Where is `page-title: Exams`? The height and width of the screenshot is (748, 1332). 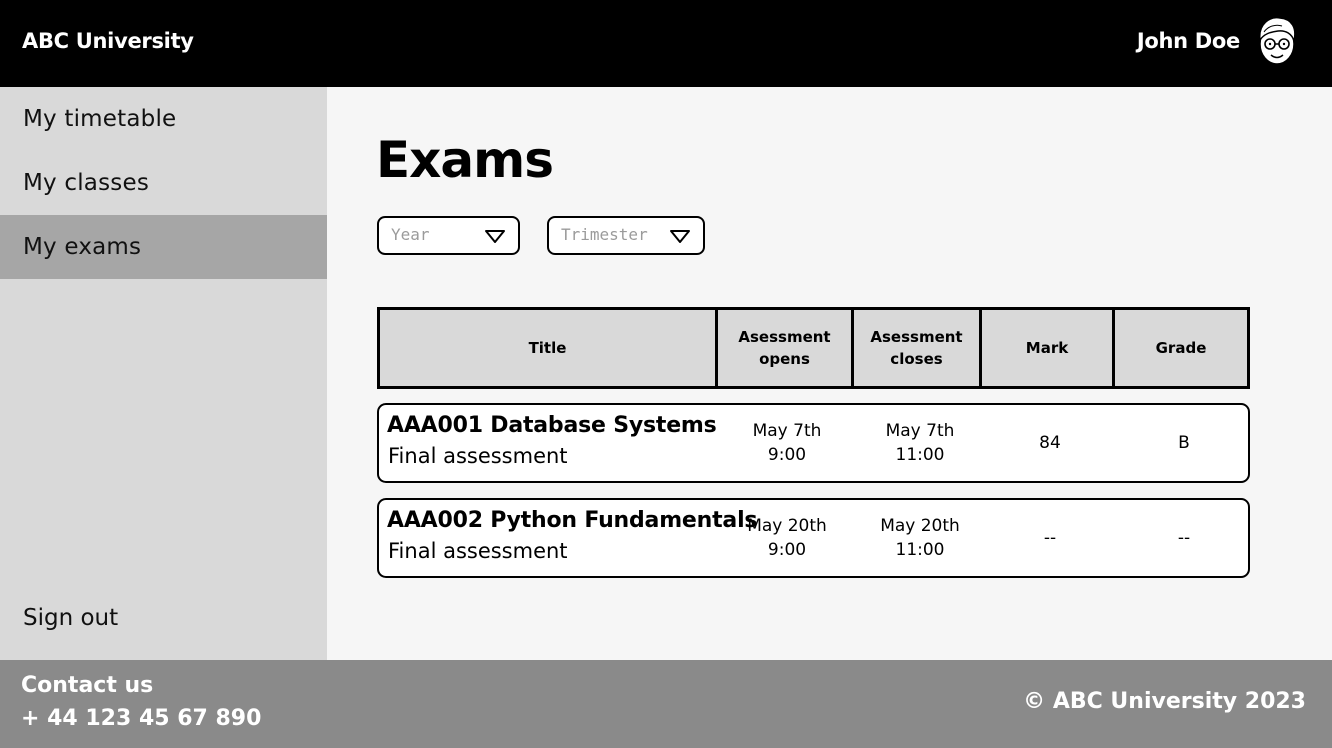
page-title: Exams is located at coordinates (465, 160).